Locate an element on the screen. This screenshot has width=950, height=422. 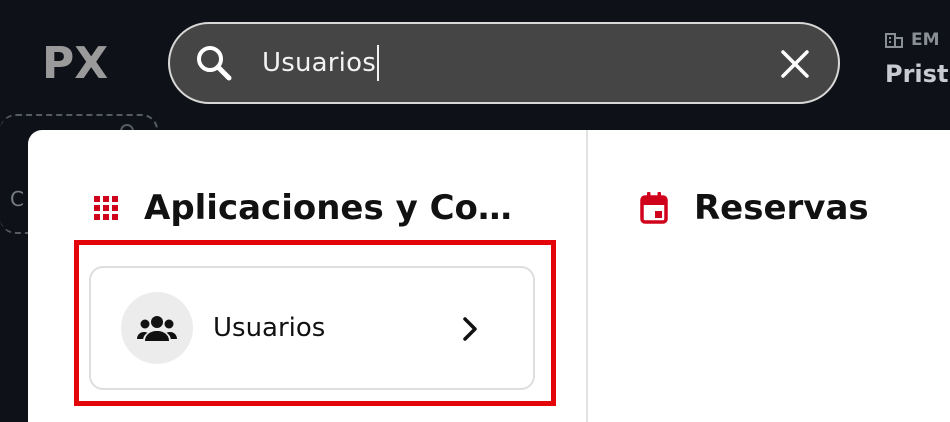
result-item-label: Usuarios is located at coordinates (269, 328).